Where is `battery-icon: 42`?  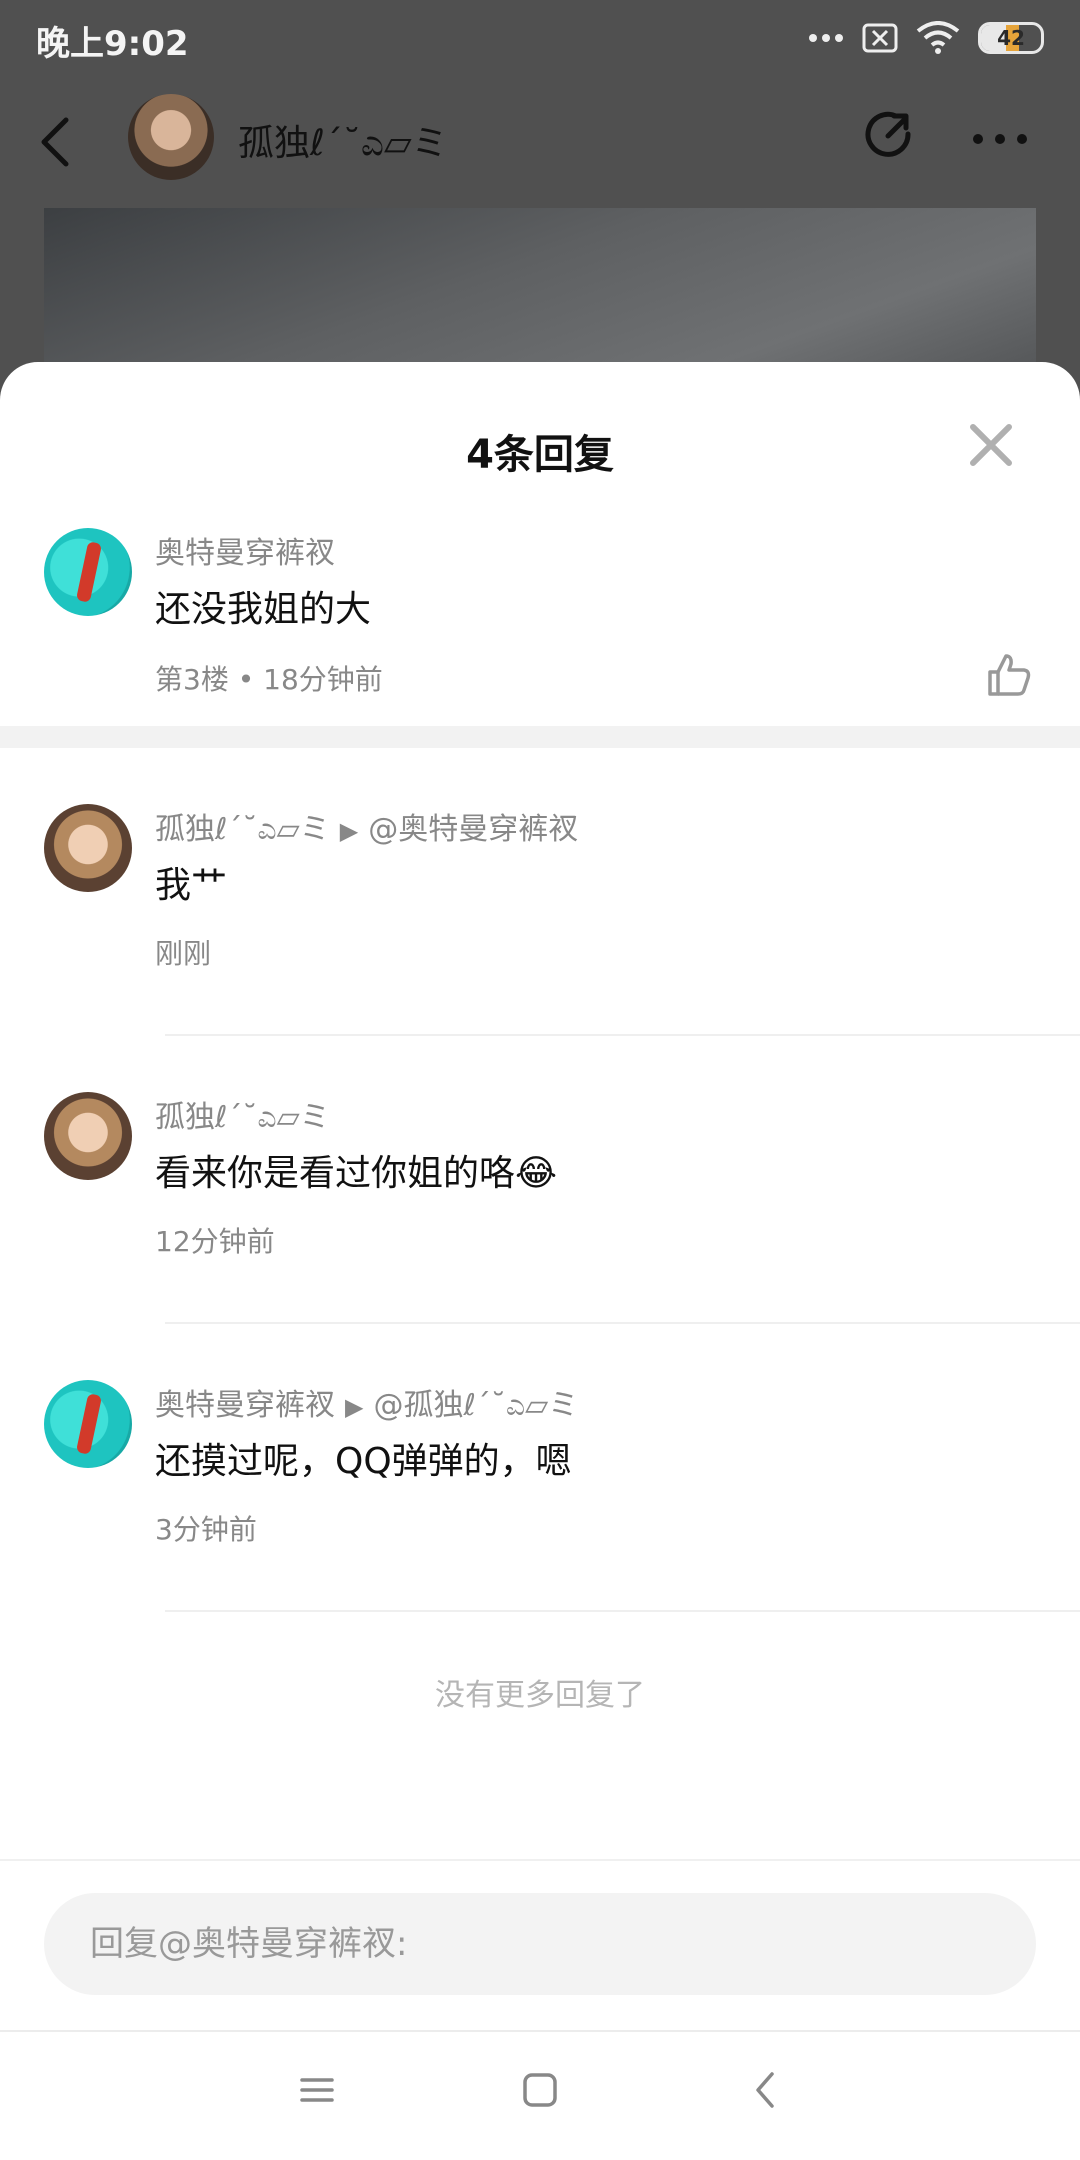 battery-icon: 42 is located at coordinates (1011, 38).